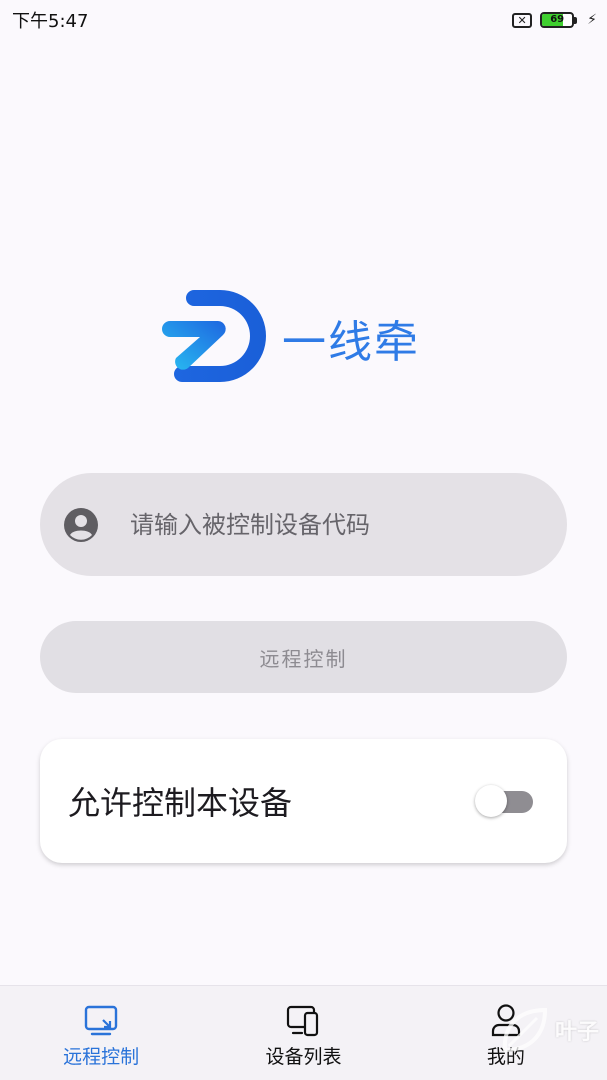  What do you see at coordinates (101, 1057) in the screenshot?
I see `nav-label: 远程控制` at bounding box center [101, 1057].